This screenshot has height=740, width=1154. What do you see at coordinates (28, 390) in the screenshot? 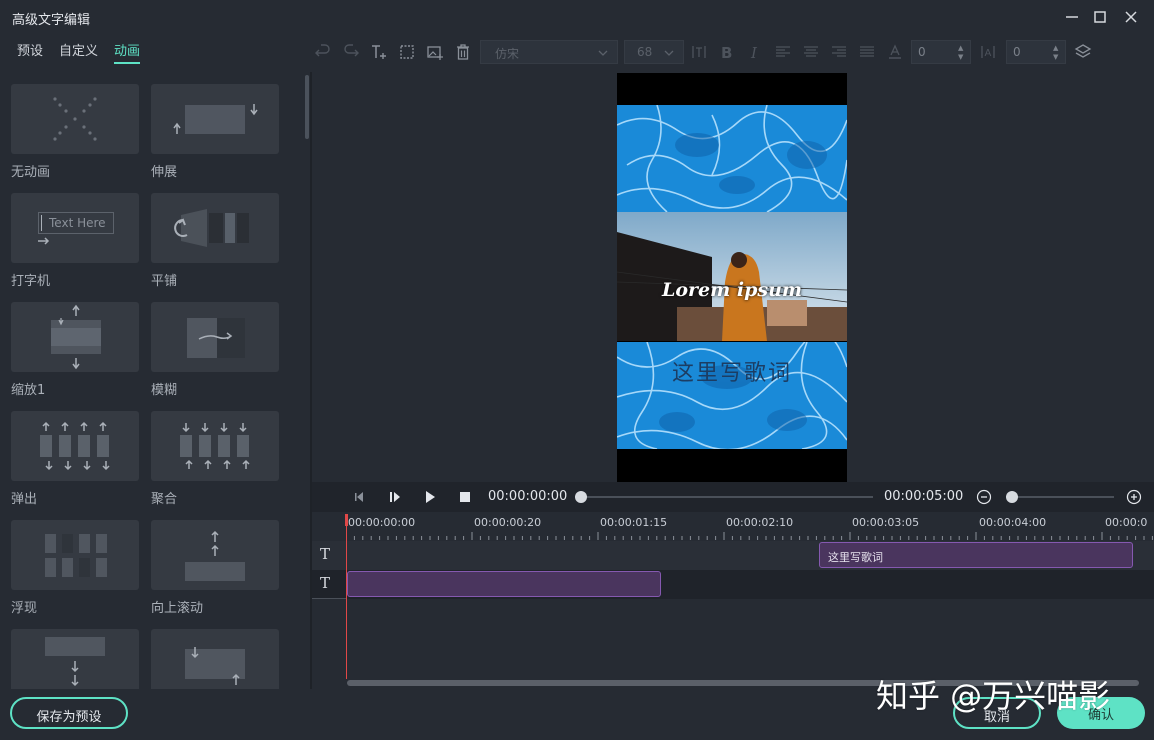
I see `preset-label: 缩放1` at bounding box center [28, 390].